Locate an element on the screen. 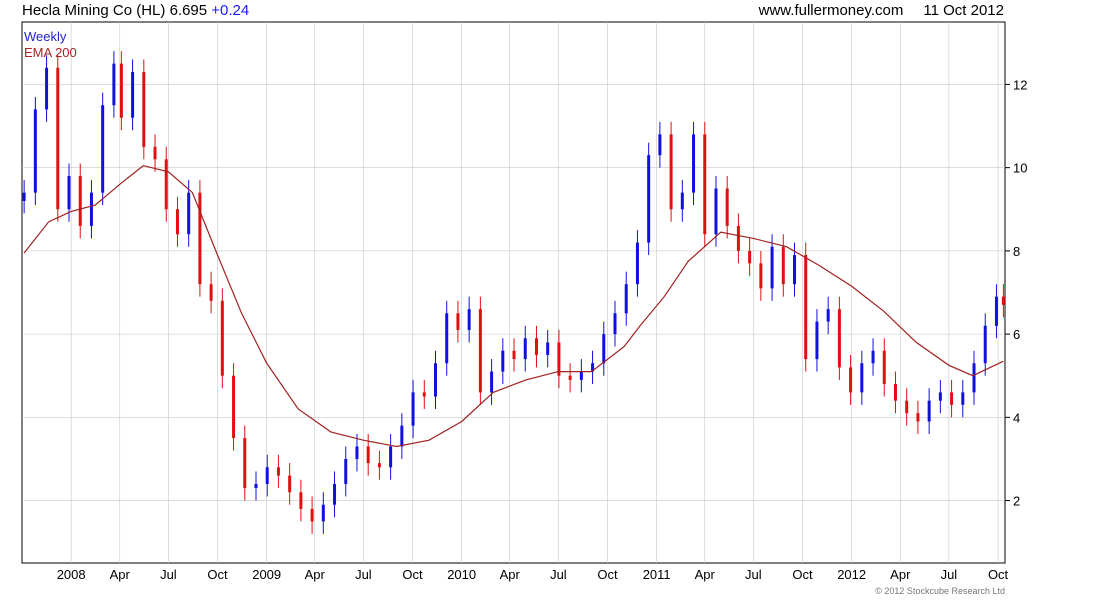 The height and width of the screenshot is (600, 1100). y-tick-label: 4 is located at coordinates (1016, 417).